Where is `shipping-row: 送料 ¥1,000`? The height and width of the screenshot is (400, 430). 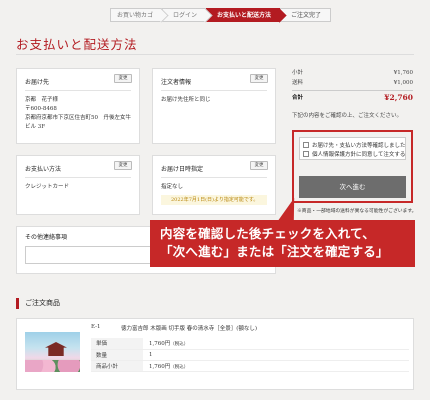
shipping-row: 送料 ¥1,000 is located at coordinates (352, 83).